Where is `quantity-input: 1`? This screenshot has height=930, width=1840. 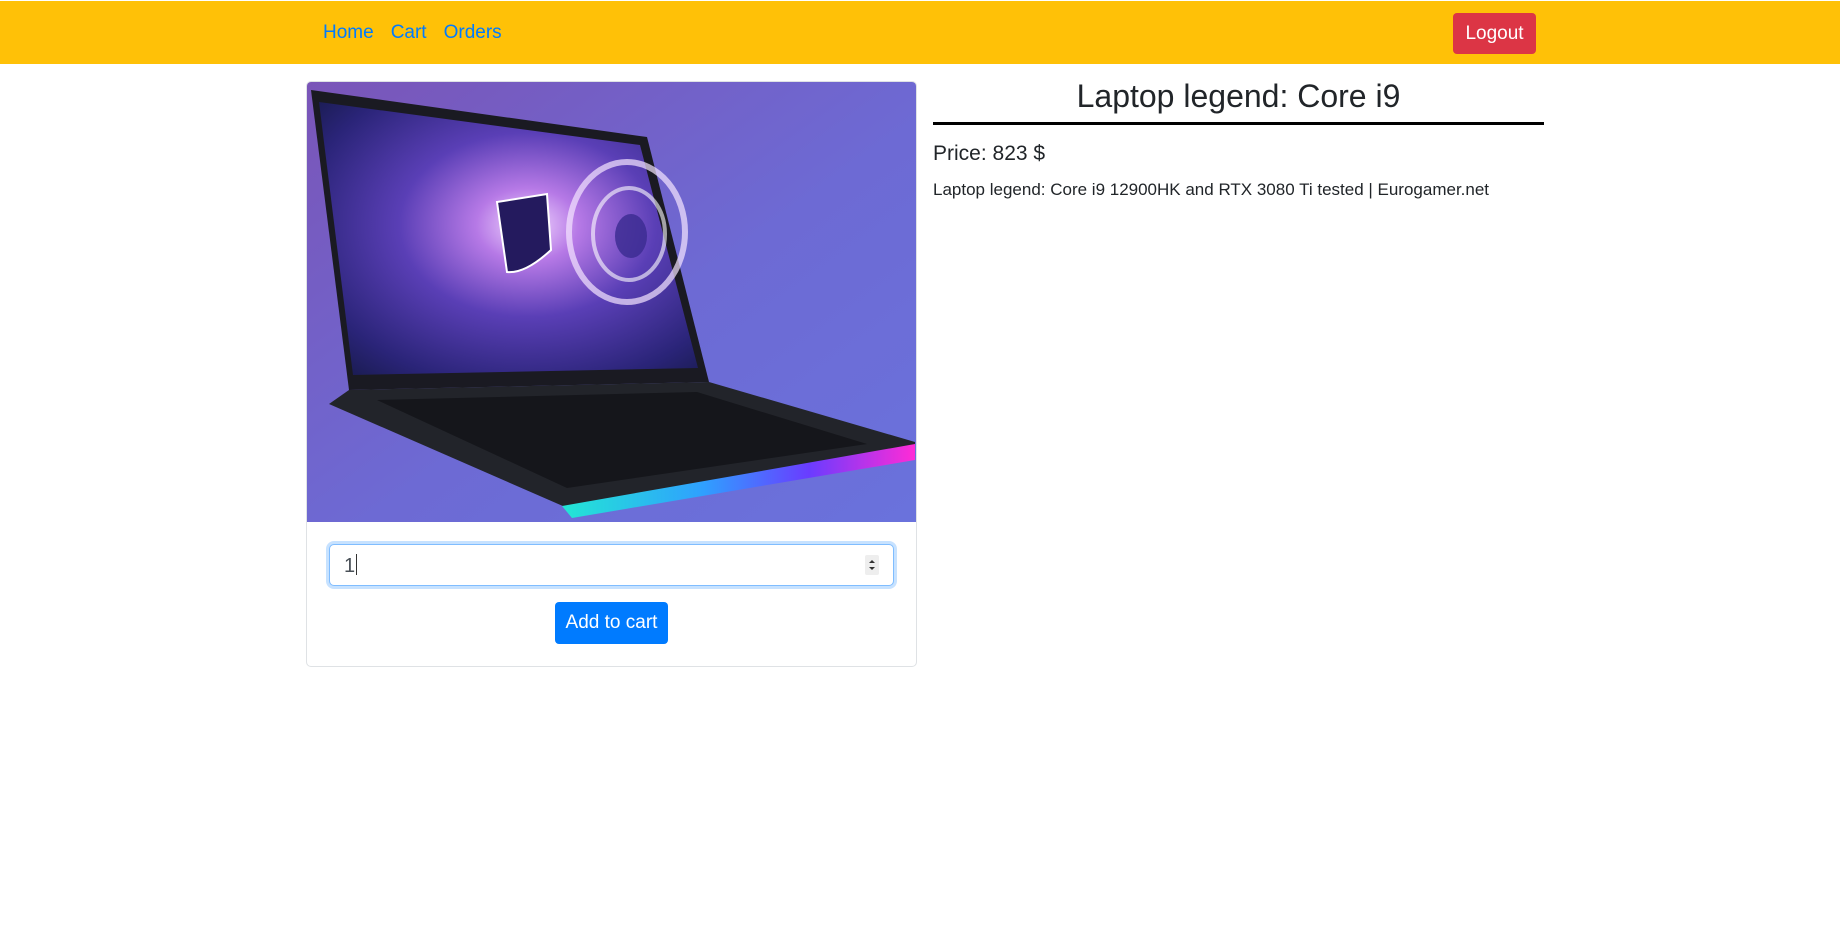
quantity-input: 1 is located at coordinates (611, 565).